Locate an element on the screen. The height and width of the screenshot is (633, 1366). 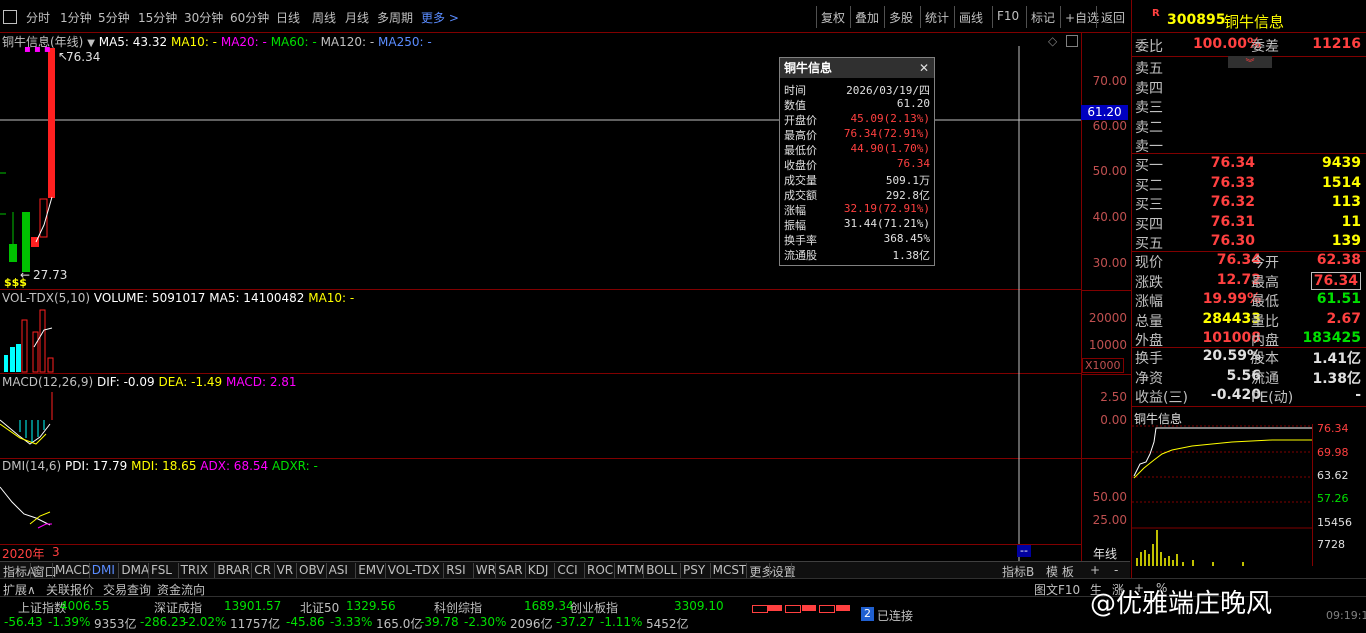
indicator-tab-18: CCI is located at coordinates (567, 570).